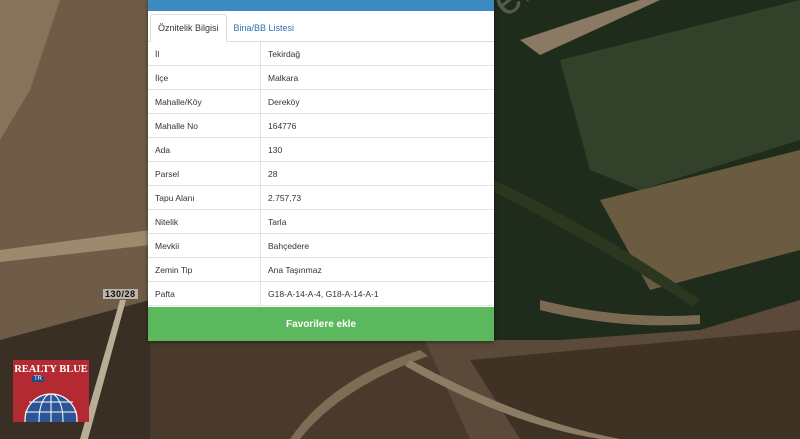 The height and width of the screenshot is (439, 800). What do you see at coordinates (377, 77) in the screenshot?
I see `row-value: Malkara` at bounding box center [377, 77].